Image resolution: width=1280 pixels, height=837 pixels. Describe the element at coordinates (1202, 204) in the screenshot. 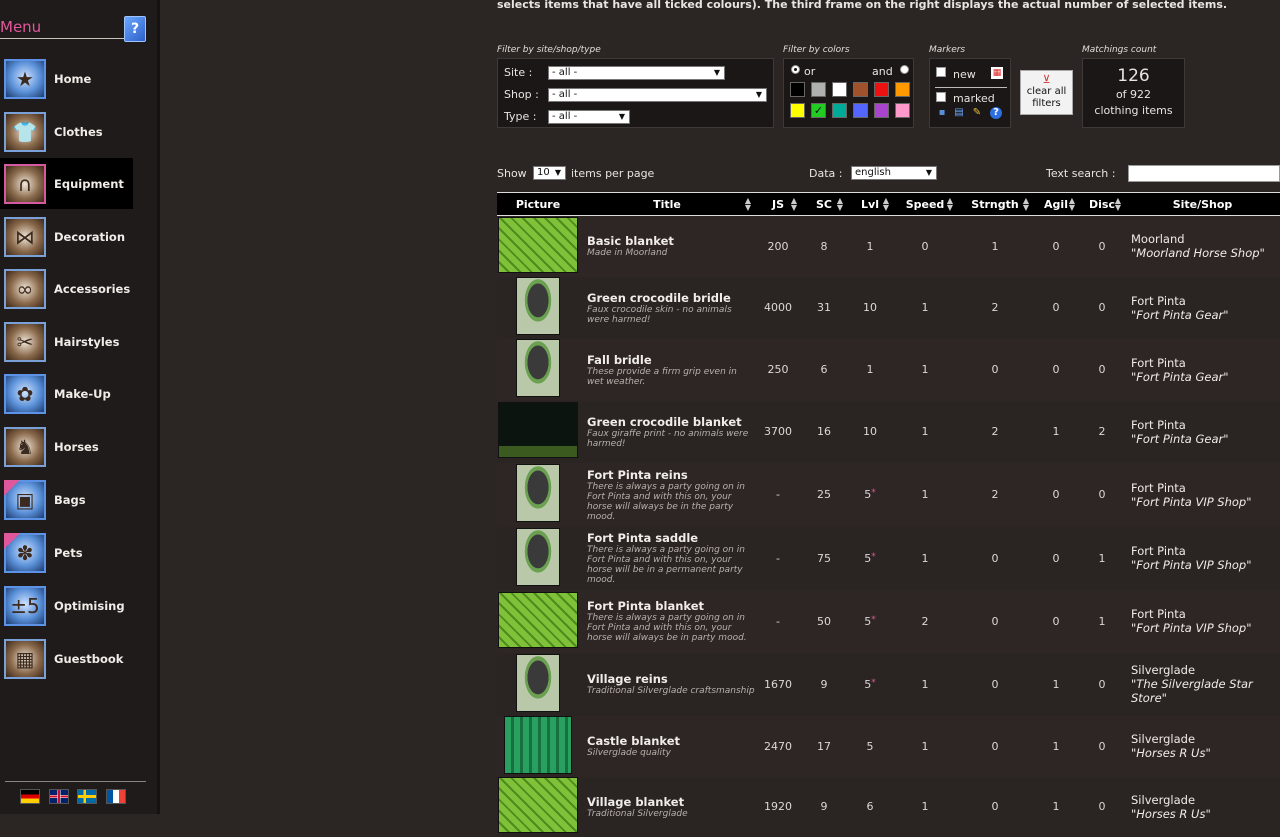

I see `column-header-site-shop: Site/Shop` at that location.